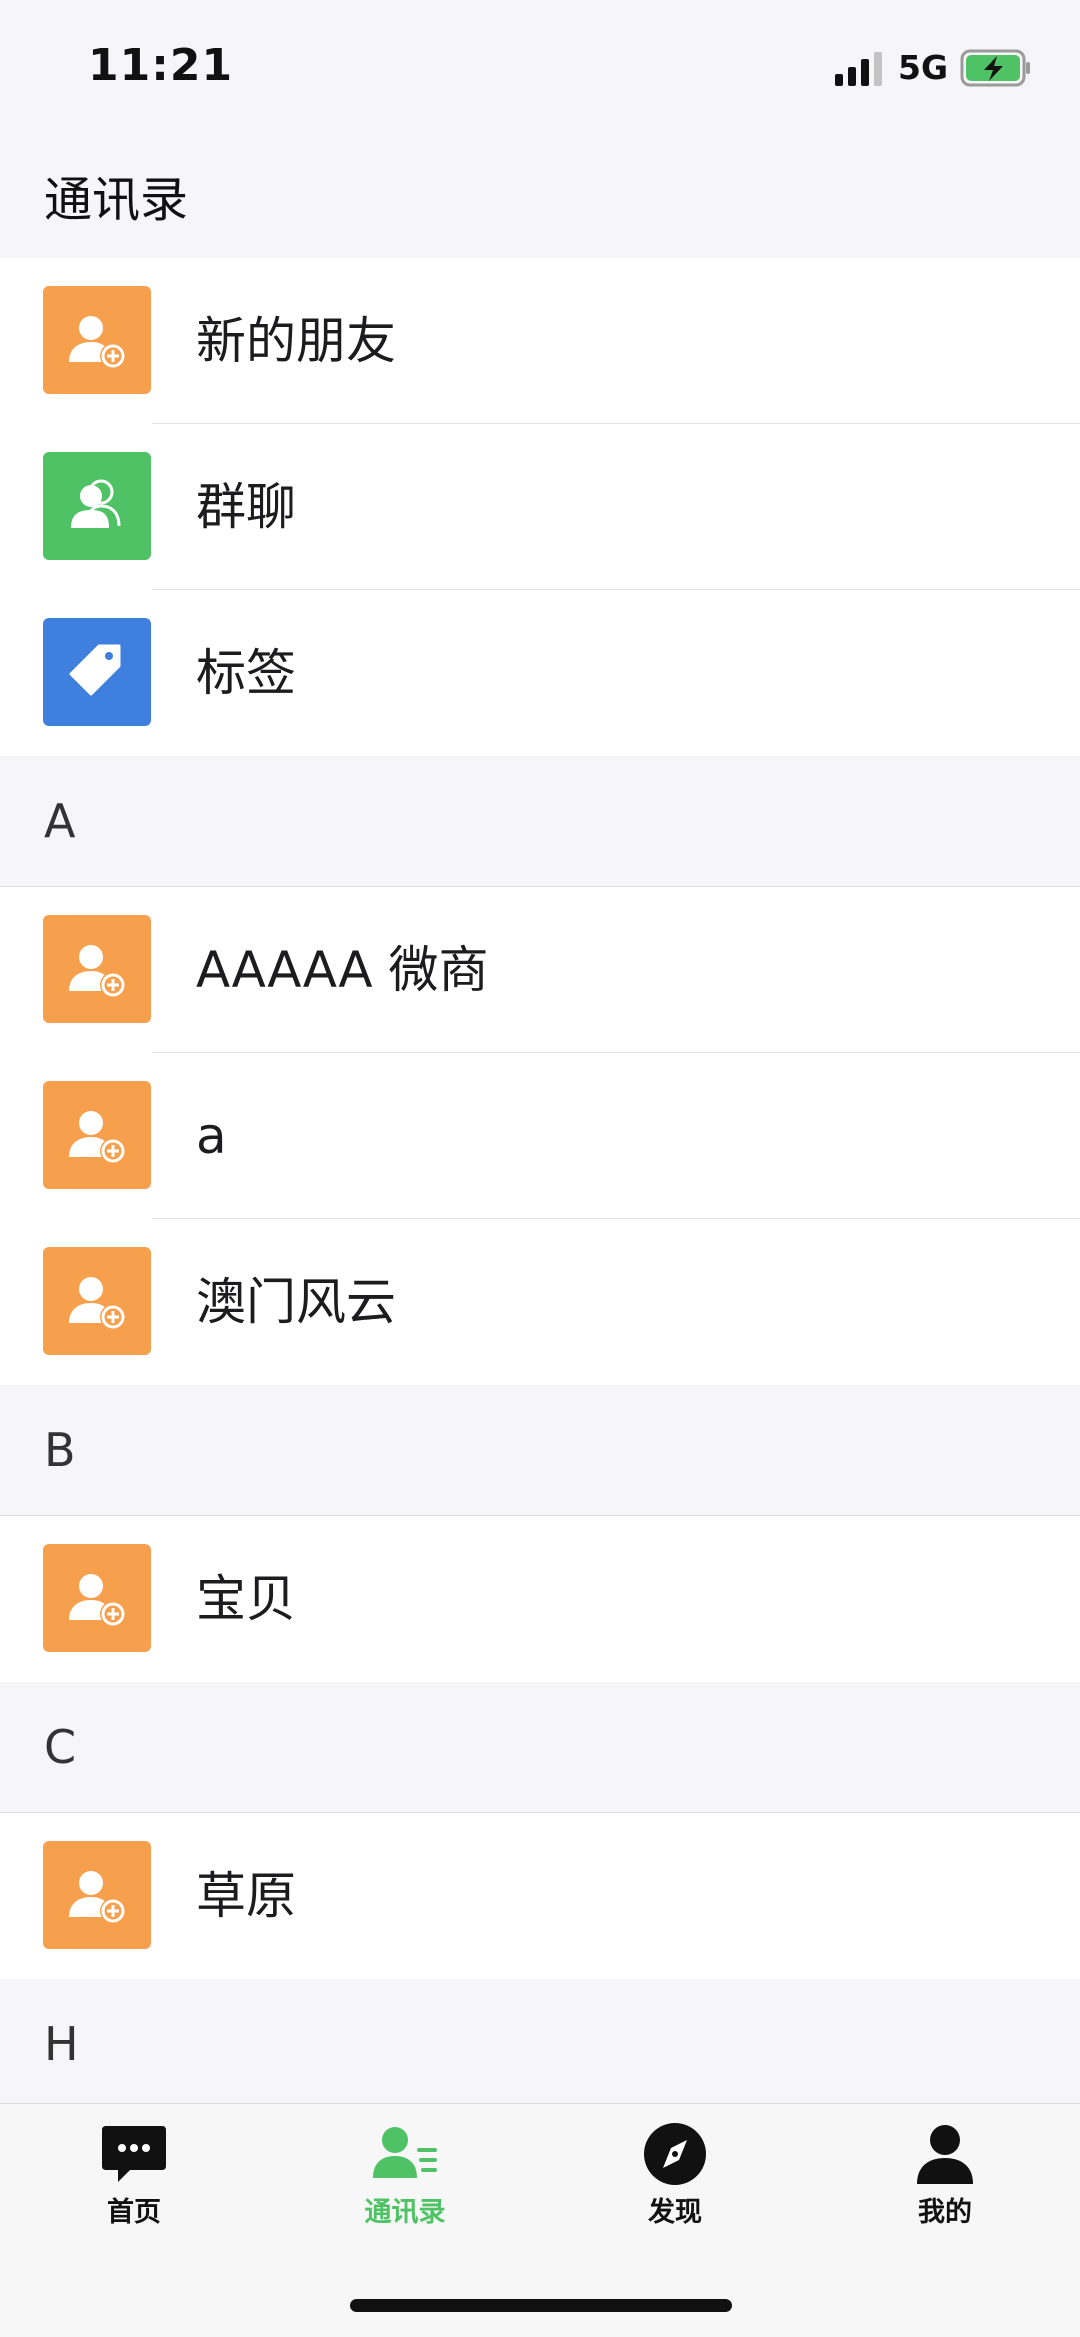 Image resolution: width=1080 pixels, height=2337 pixels. Describe the element at coordinates (540, 1747) in the screenshot. I see `section-header-c: C` at that location.